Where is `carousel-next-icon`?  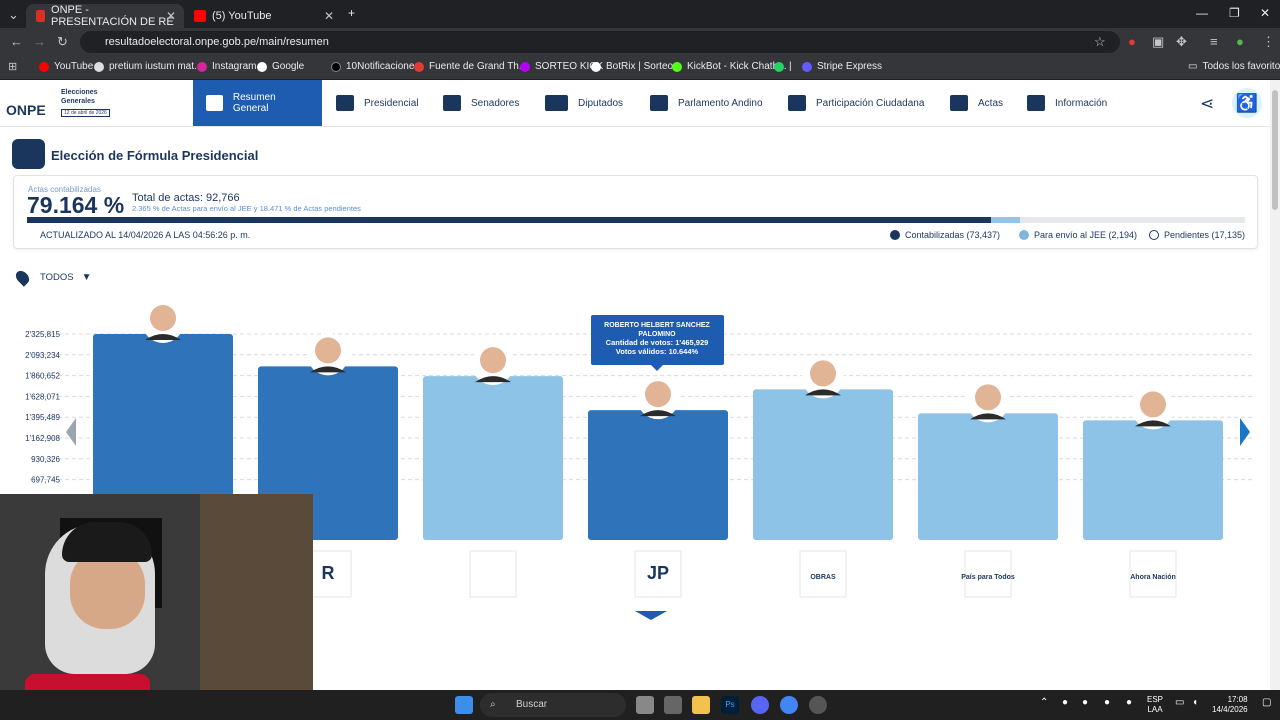
carousel-next-icon is located at coordinates (1245, 432).